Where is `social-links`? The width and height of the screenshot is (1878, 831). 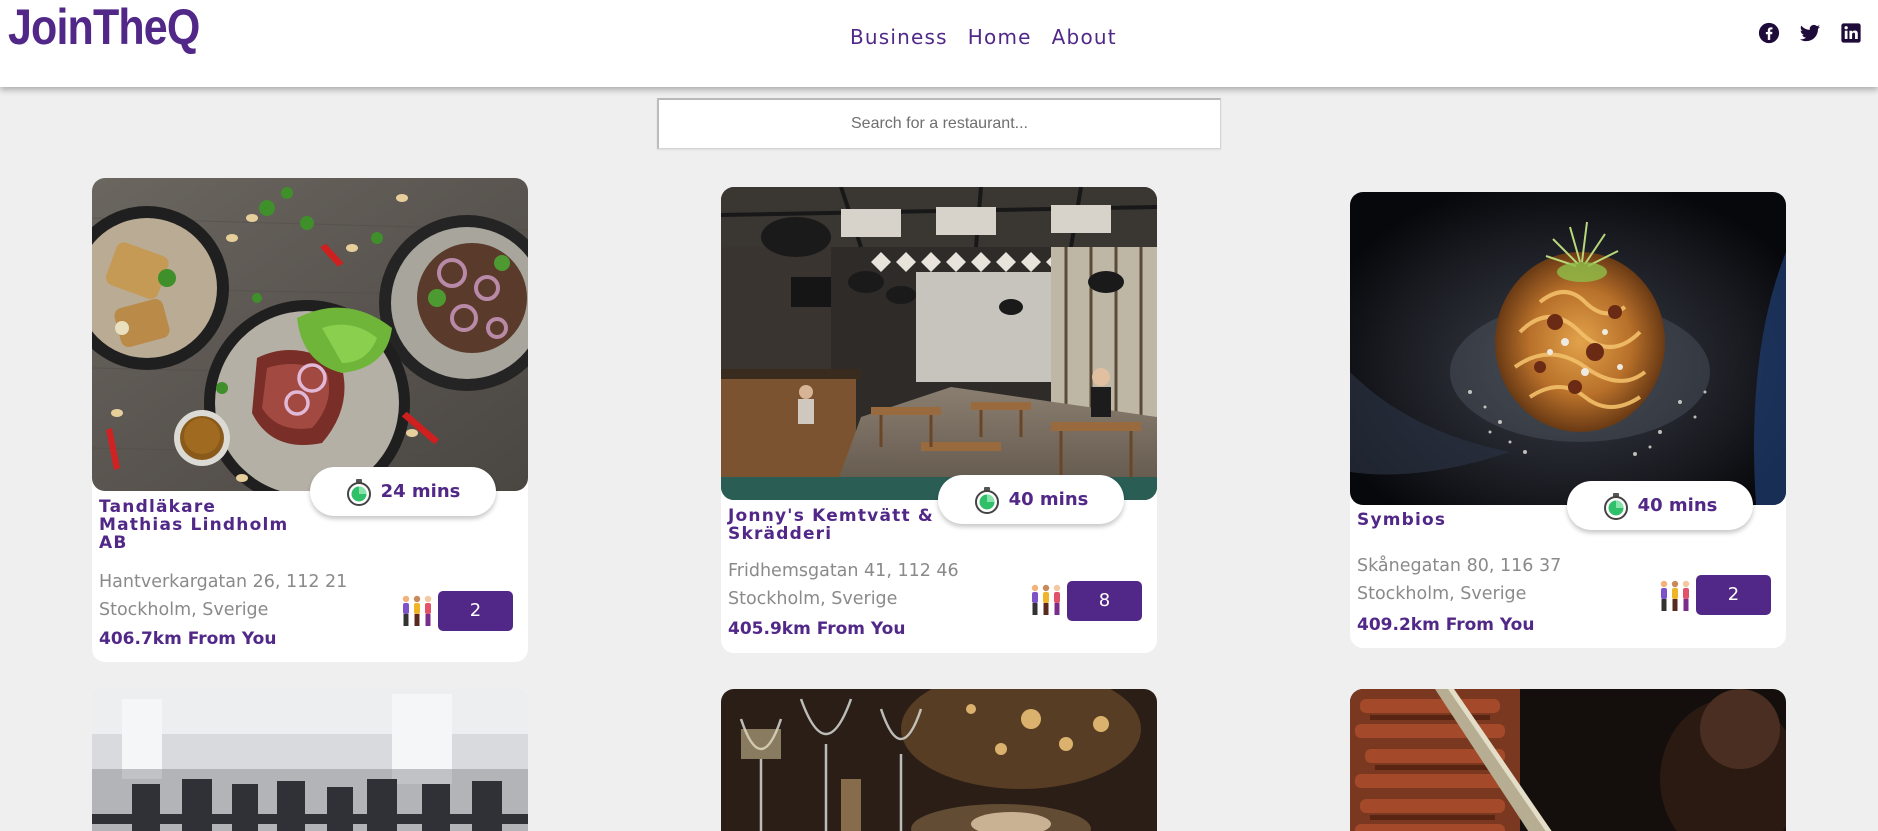 social-links is located at coordinates (1810, 33).